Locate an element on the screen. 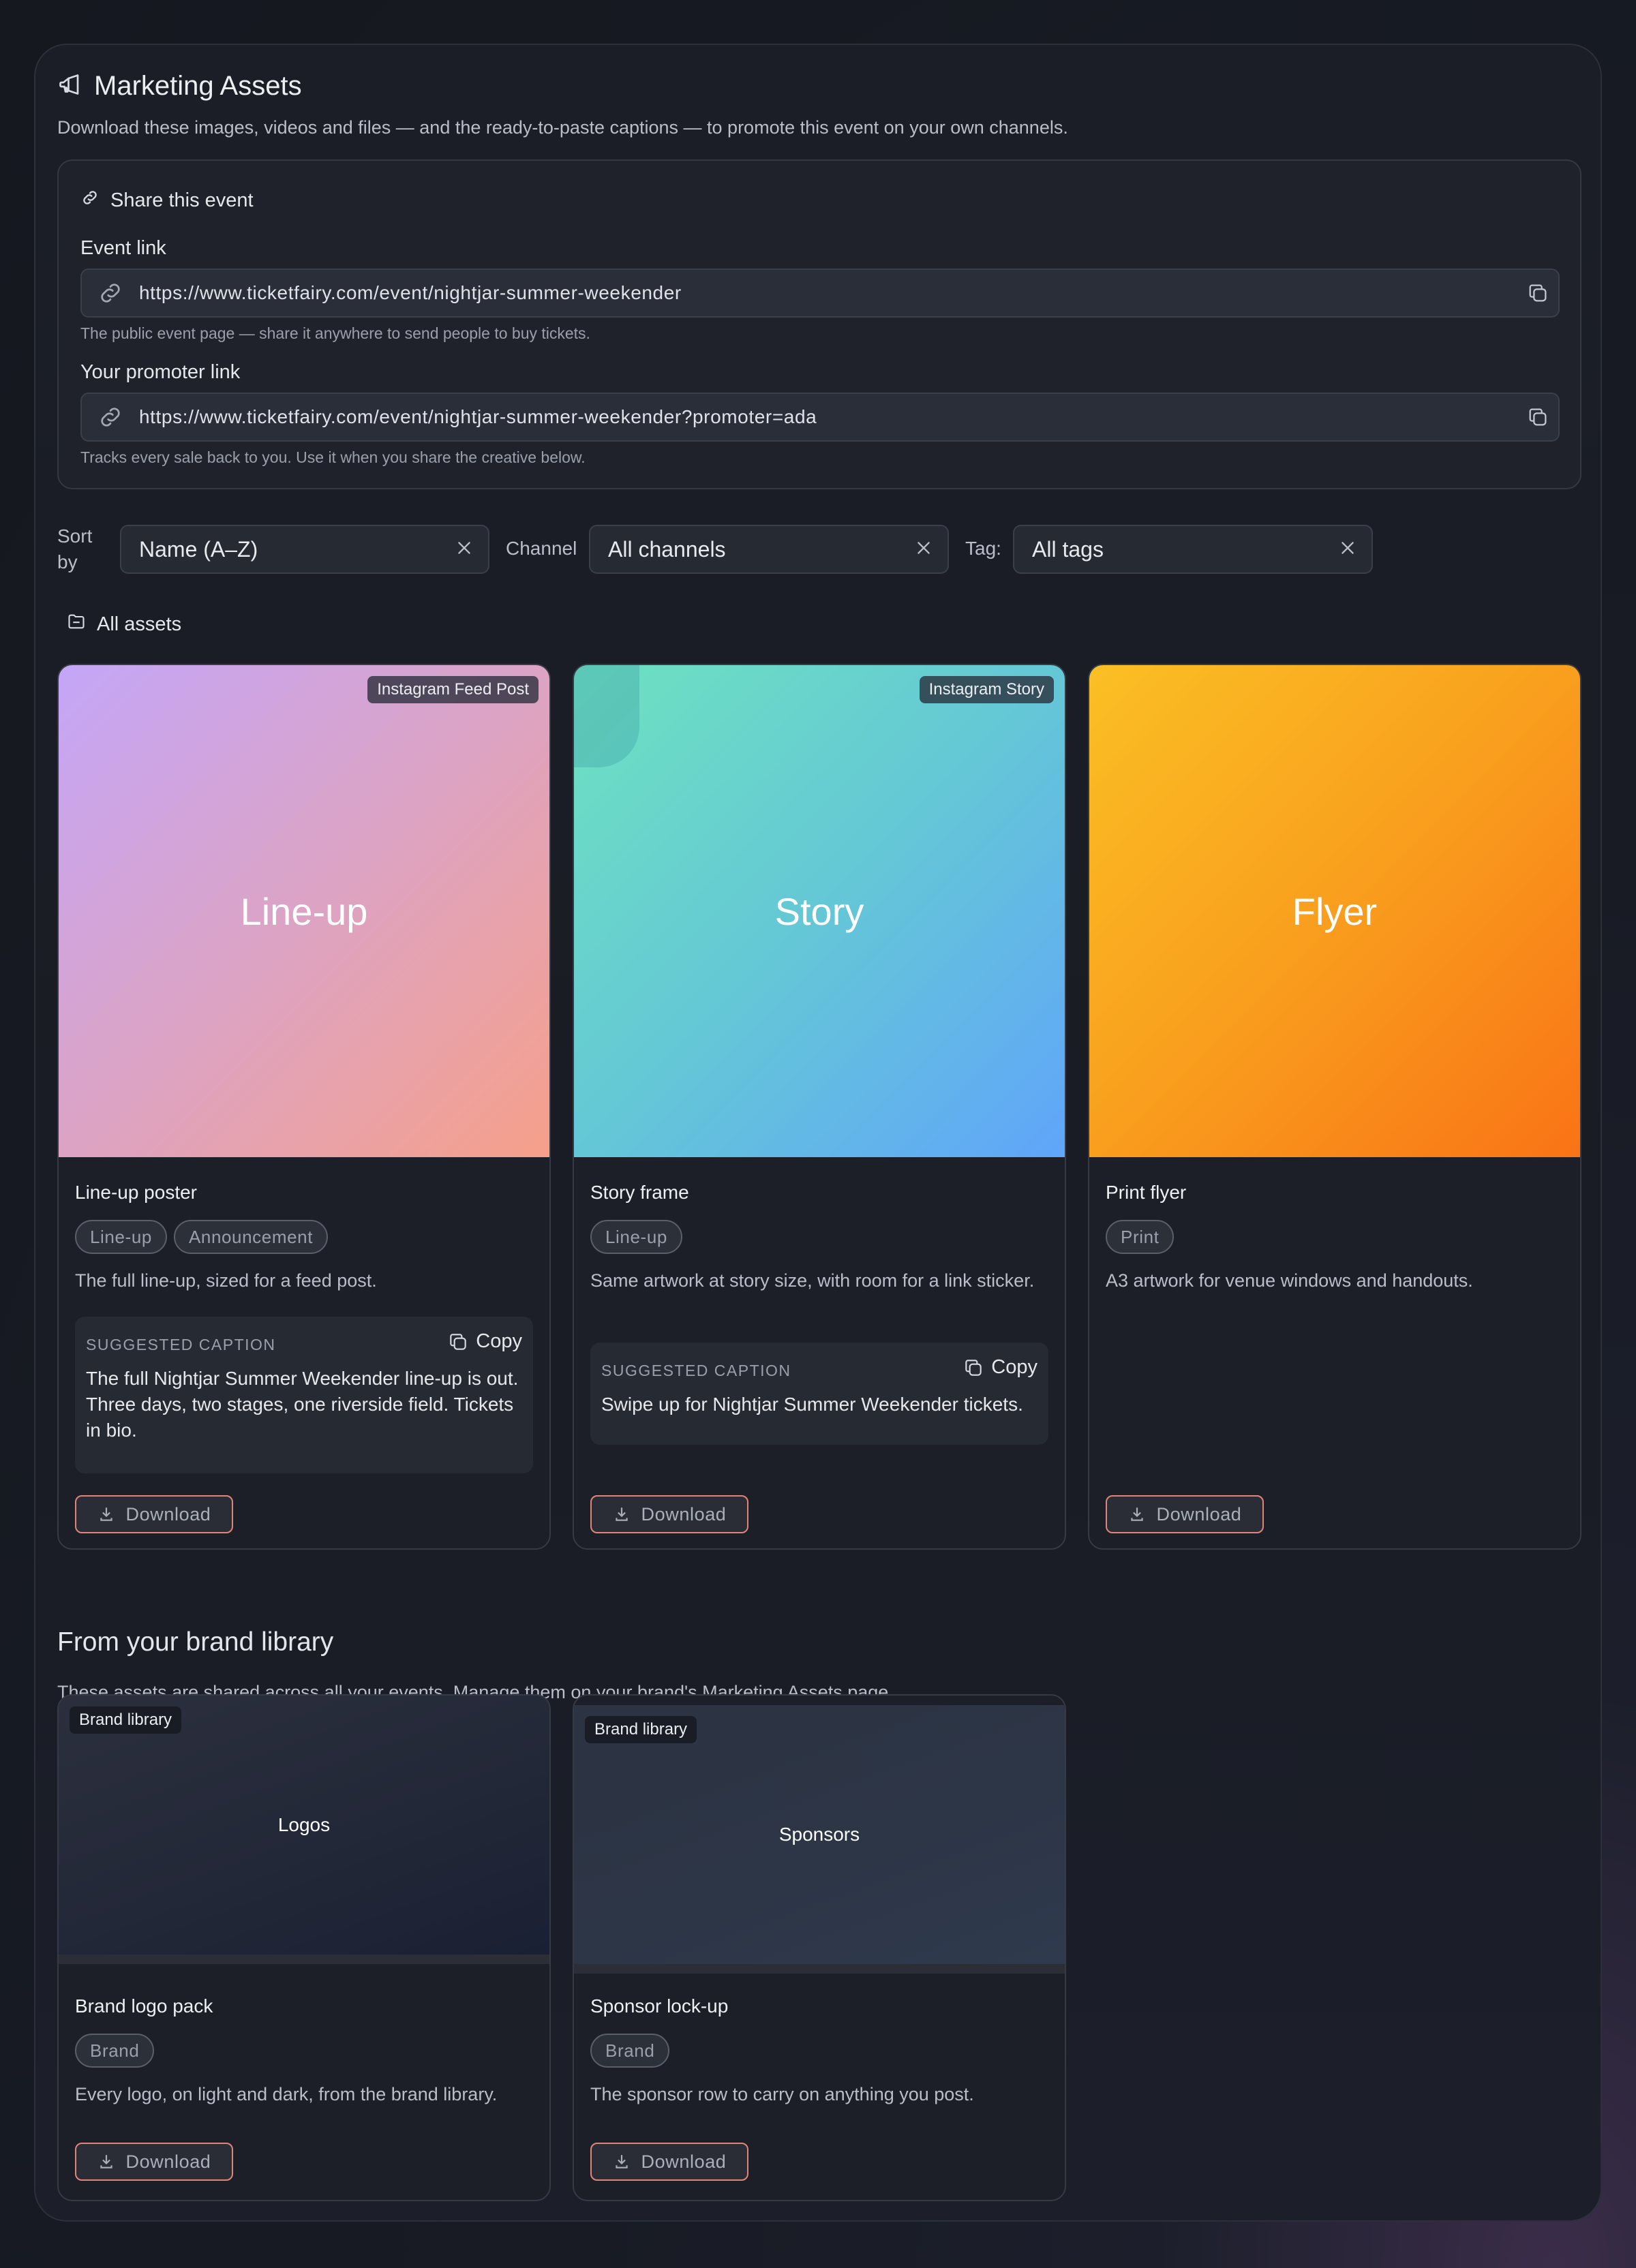  asset-name: Print flyer is located at coordinates (1146, 1192).